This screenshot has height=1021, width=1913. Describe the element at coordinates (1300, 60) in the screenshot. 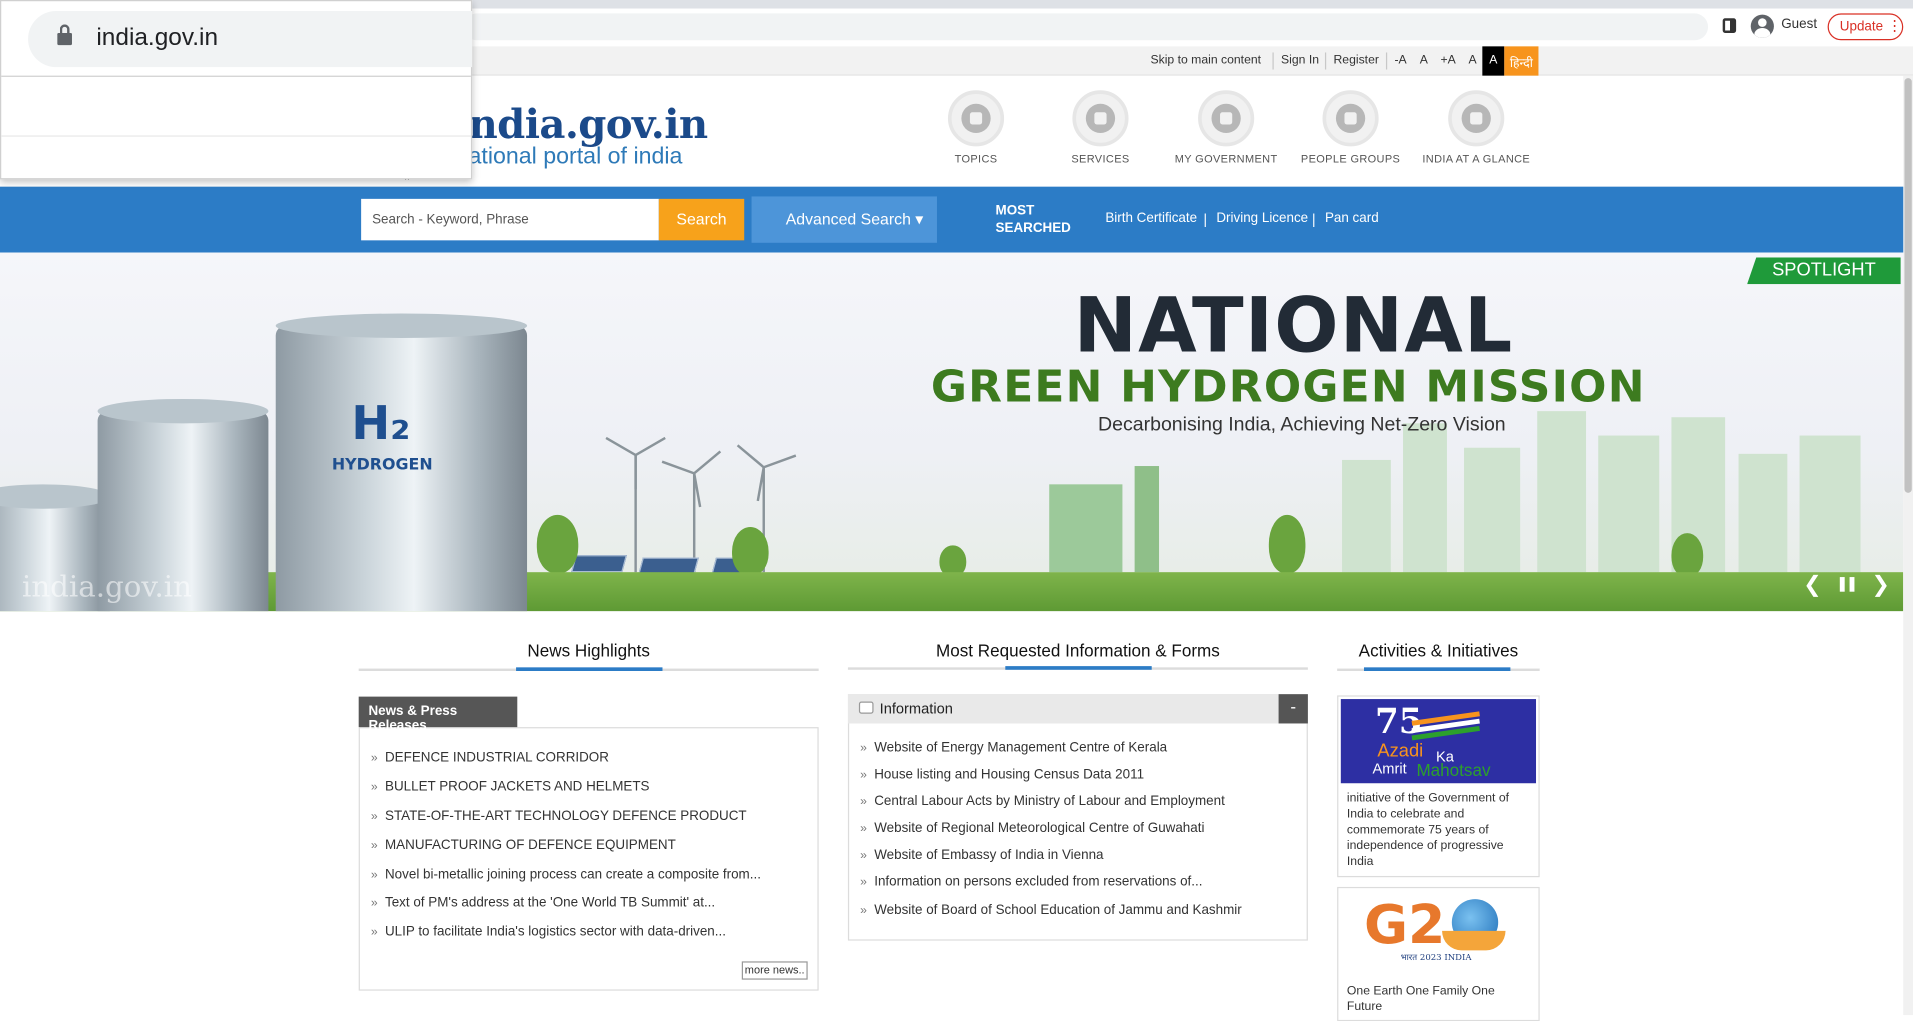

I see `sign-in-link: Sign In` at that location.